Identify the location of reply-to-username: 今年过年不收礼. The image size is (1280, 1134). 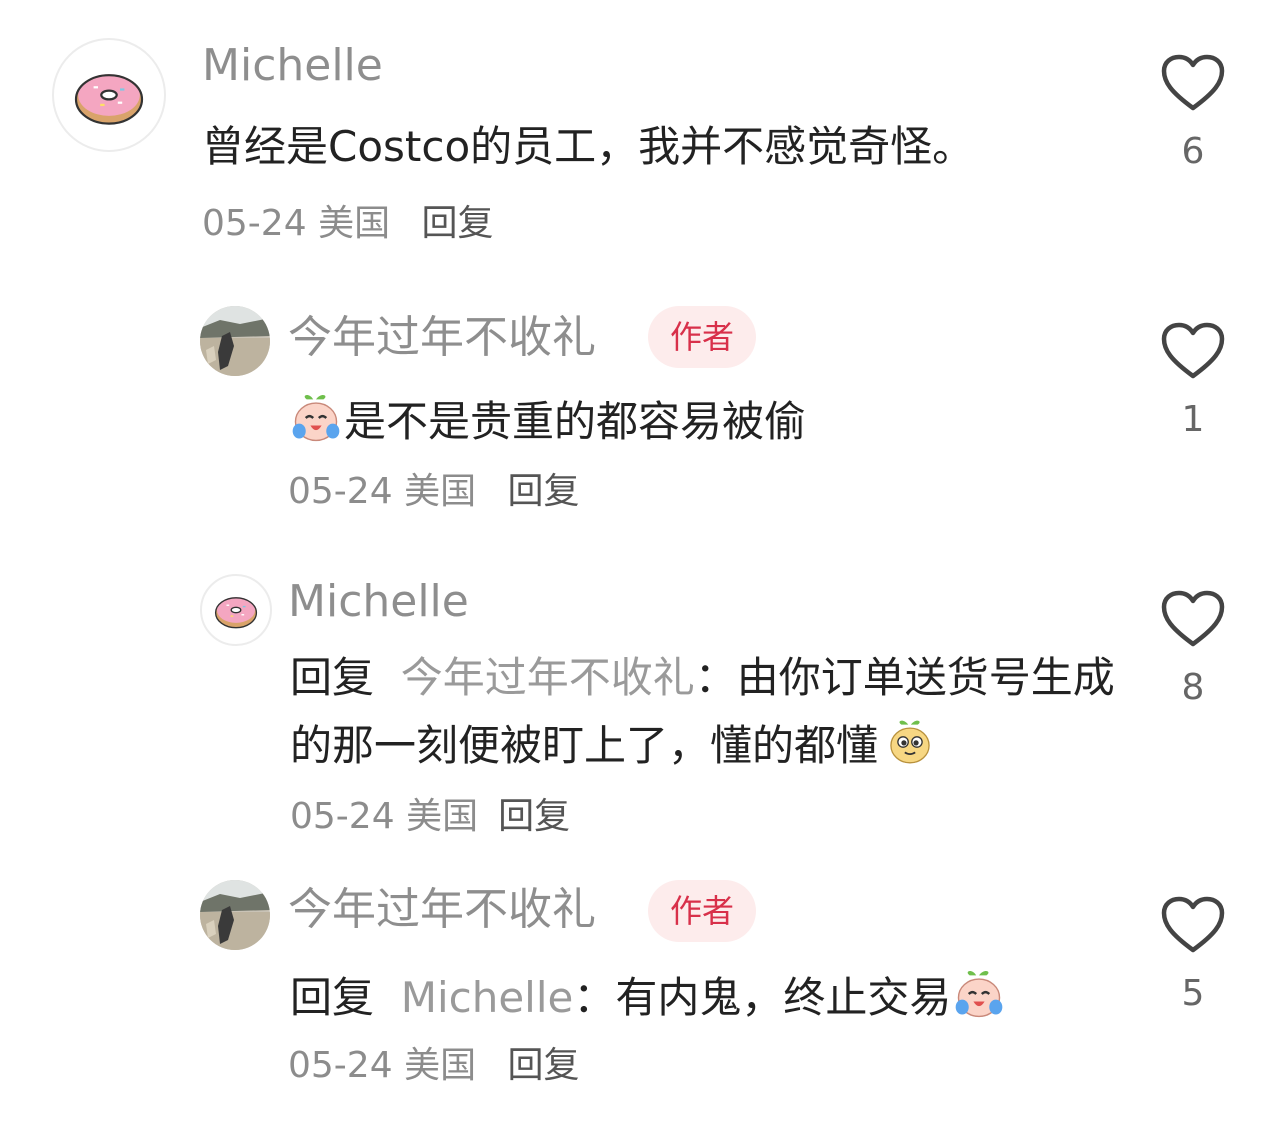
(548, 677).